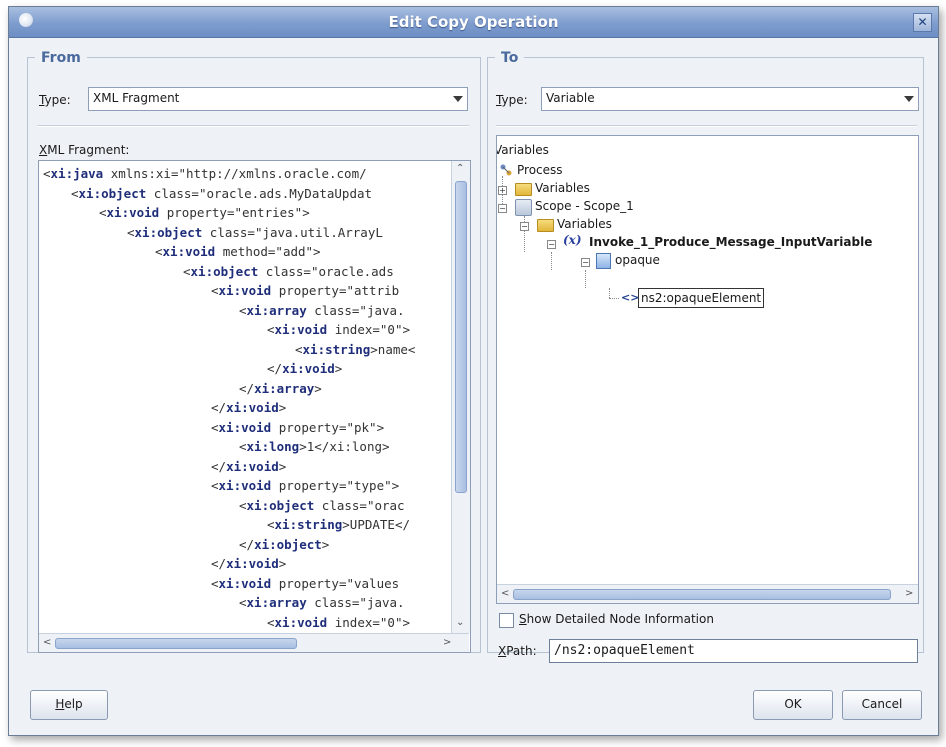 This screenshot has width=946, height=747. What do you see at coordinates (701, 298) in the screenshot?
I see `tree-item-opaque-element: ns2:opaqueElement` at bounding box center [701, 298].